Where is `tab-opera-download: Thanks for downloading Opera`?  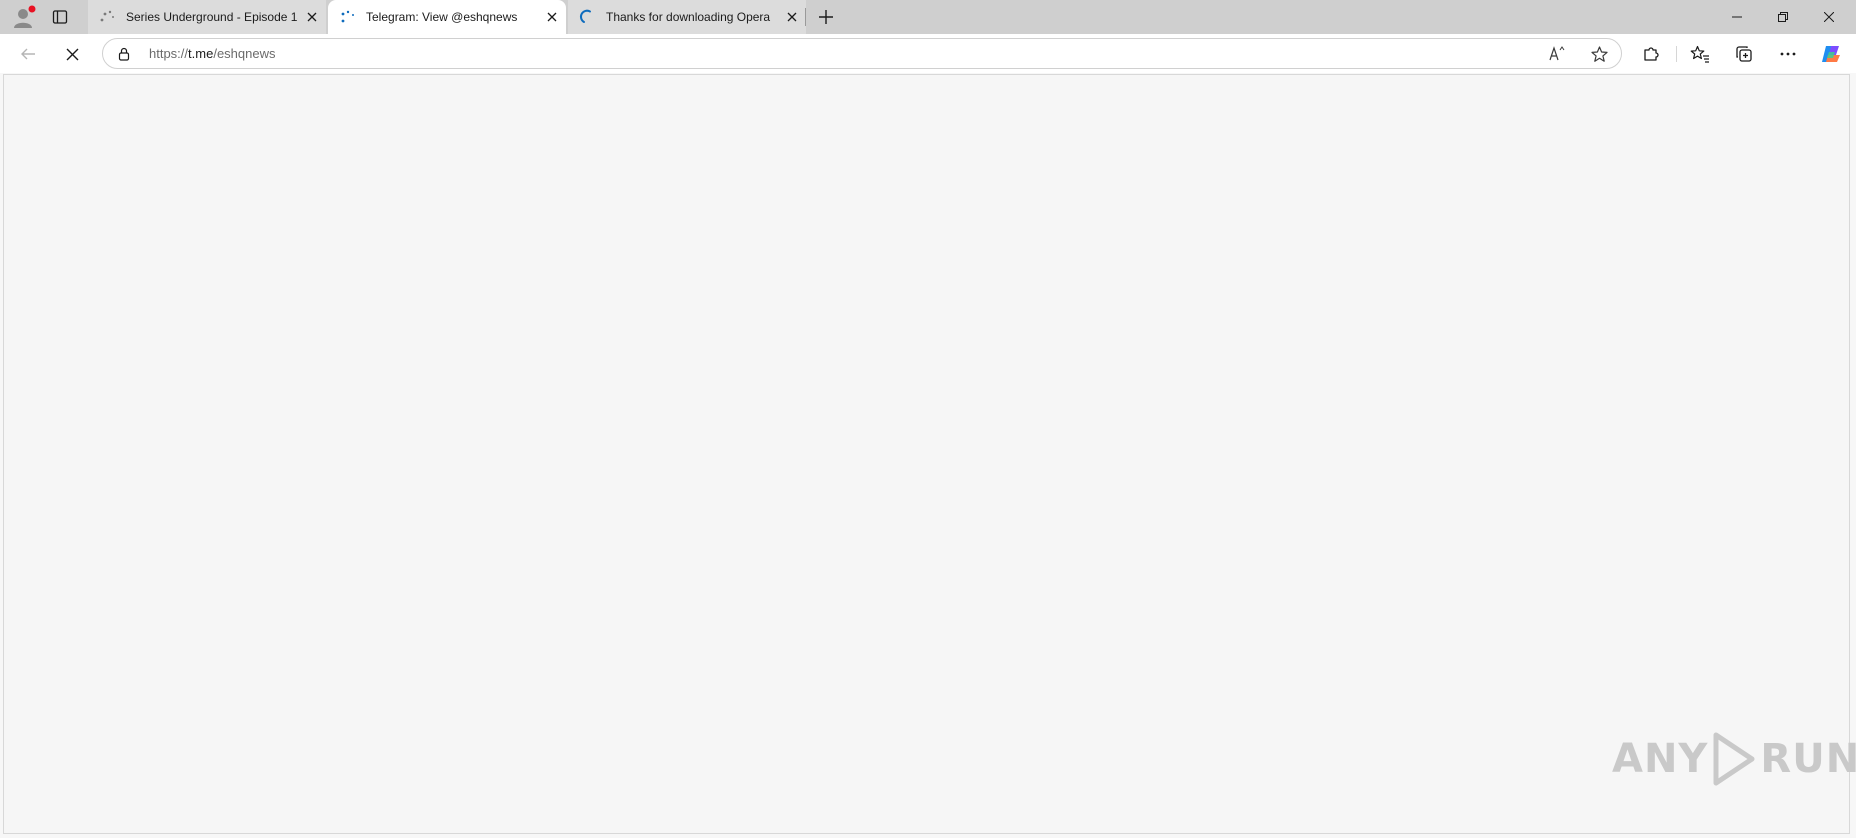 tab-opera-download: Thanks for downloading Opera is located at coordinates (687, 17).